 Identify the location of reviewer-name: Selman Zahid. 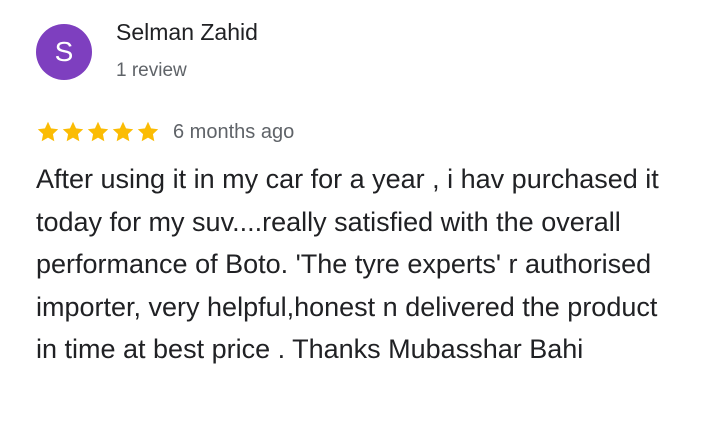
(187, 32).